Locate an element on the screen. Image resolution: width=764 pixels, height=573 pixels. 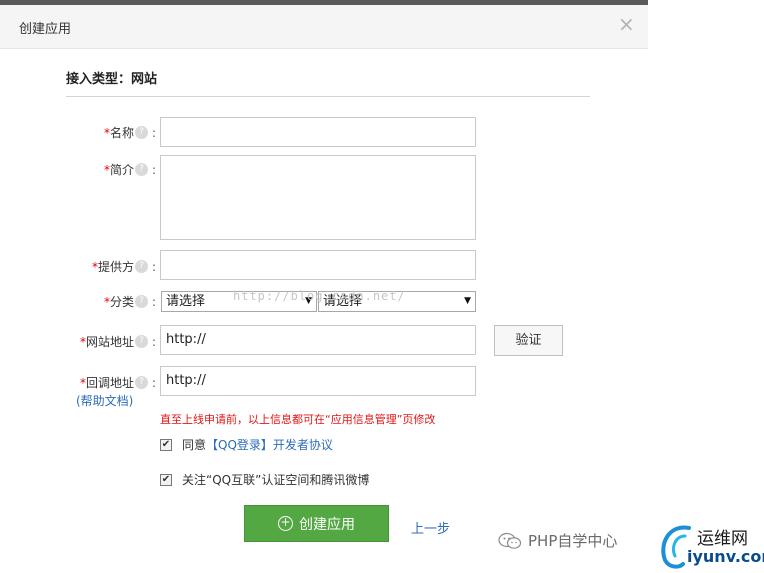
agree-checkbox: ✔ is located at coordinates (166, 444).